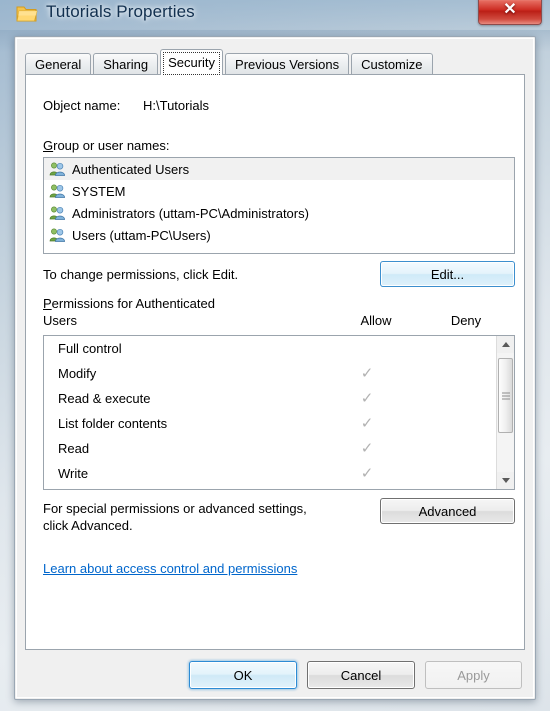 This screenshot has height=711, width=550. I want to click on tab-previous-versions-label: Previous Versions, so click(287, 64).